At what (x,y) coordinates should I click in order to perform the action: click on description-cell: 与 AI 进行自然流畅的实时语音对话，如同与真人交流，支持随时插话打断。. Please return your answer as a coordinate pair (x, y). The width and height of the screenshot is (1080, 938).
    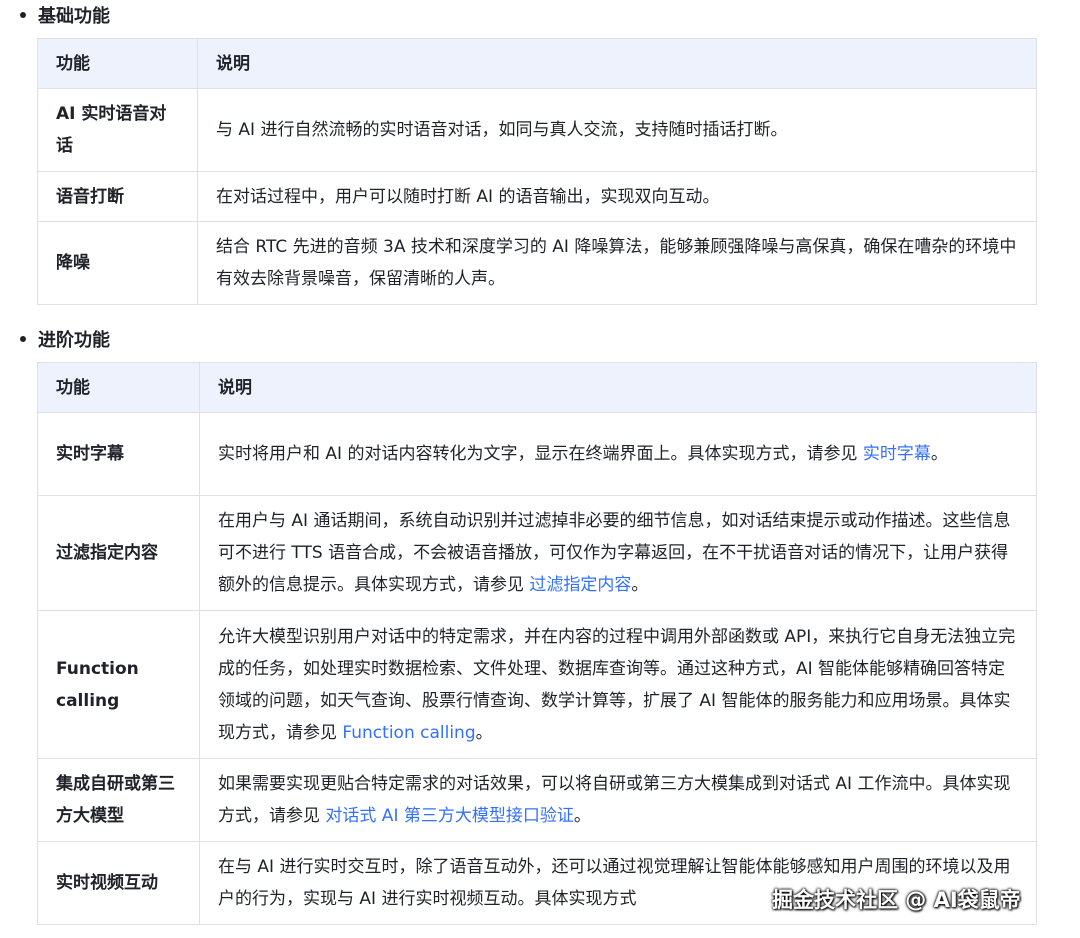
    Looking at the image, I should click on (617, 130).